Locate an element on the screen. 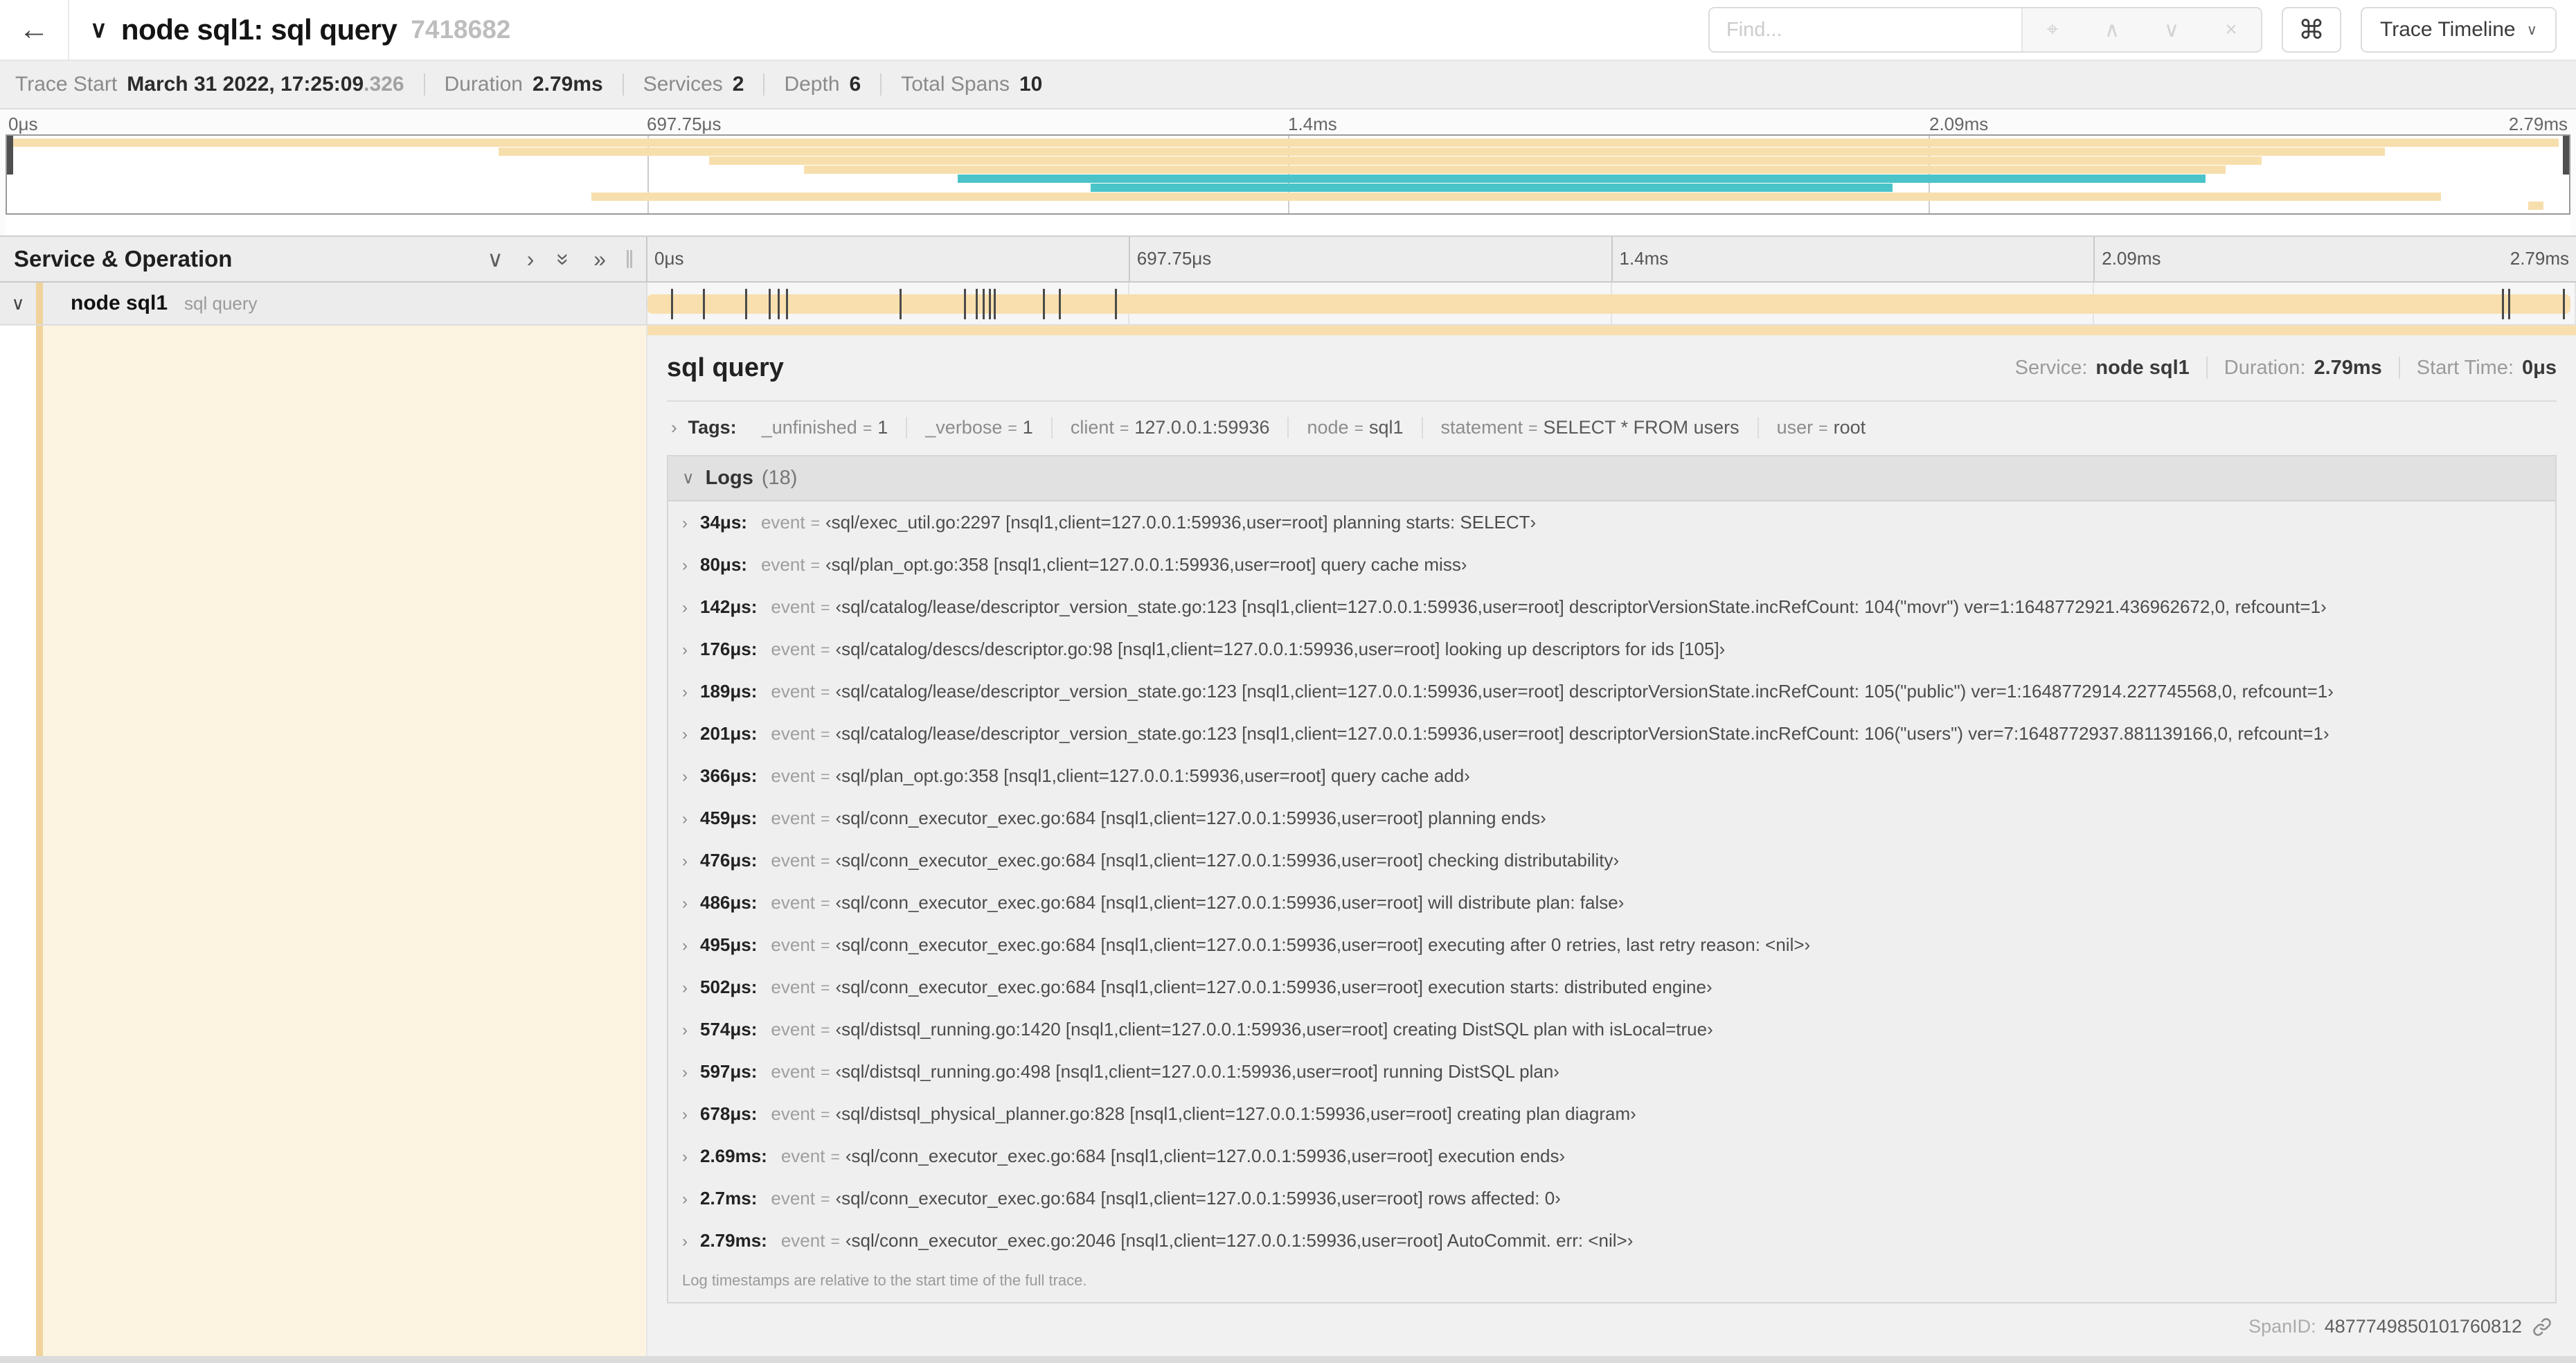 The width and height of the screenshot is (2576, 1363). back-arrow-icon: ← is located at coordinates (34, 29).